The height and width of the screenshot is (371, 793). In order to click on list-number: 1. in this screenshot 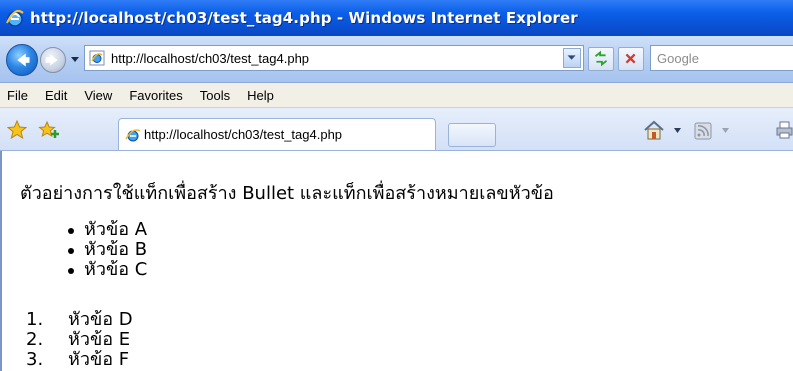, I will do `click(35, 319)`.